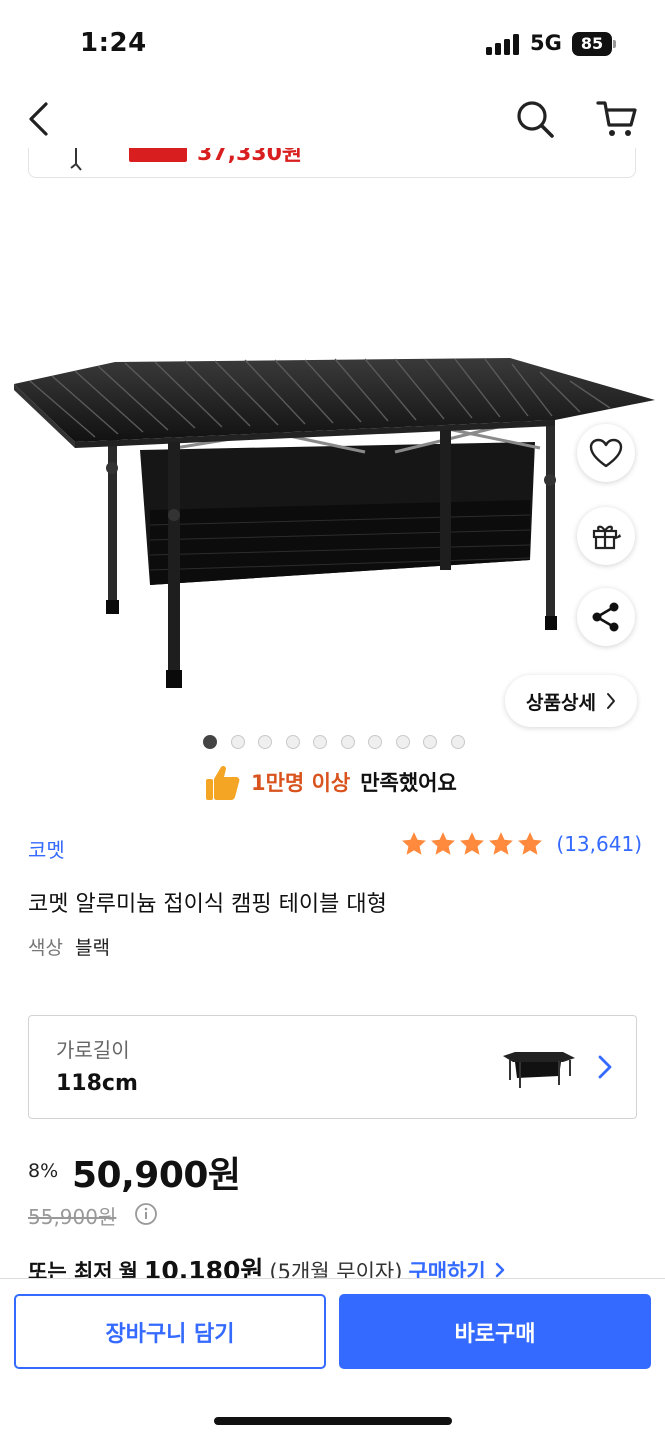 The width and height of the screenshot is (665, 1440). I want to click on add-to-cart-button: 장바구니 담기, so click(170, 1331).